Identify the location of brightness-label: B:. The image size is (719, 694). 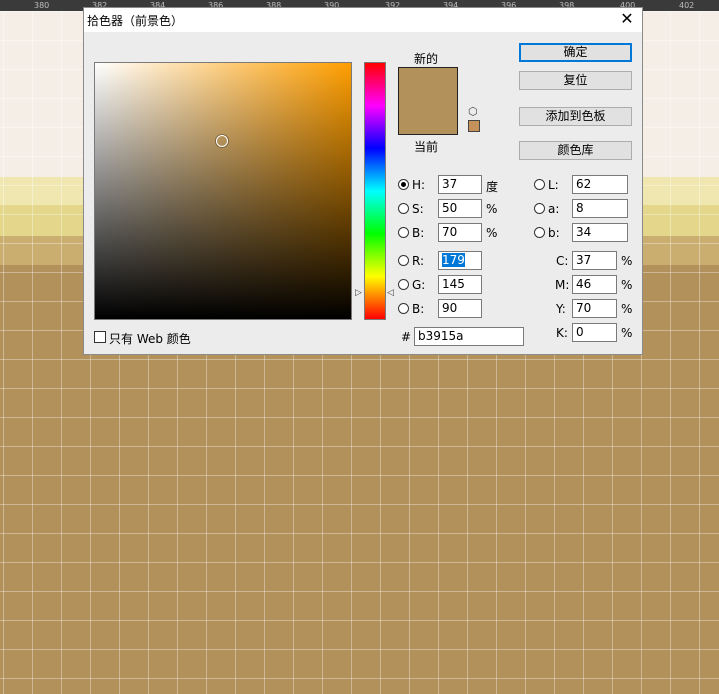
(418, 233).